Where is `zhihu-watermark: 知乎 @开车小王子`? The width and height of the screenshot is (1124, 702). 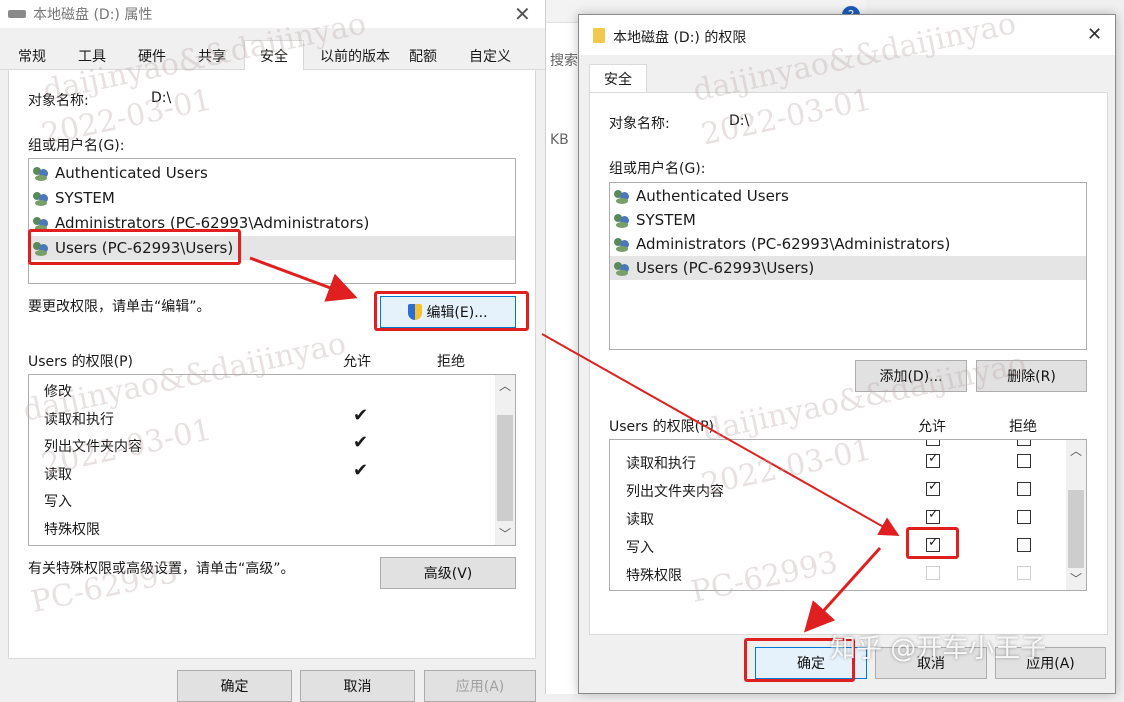
zhihu-watermark: 知乎 @开车小王子 is located at coordinates (938, 649).